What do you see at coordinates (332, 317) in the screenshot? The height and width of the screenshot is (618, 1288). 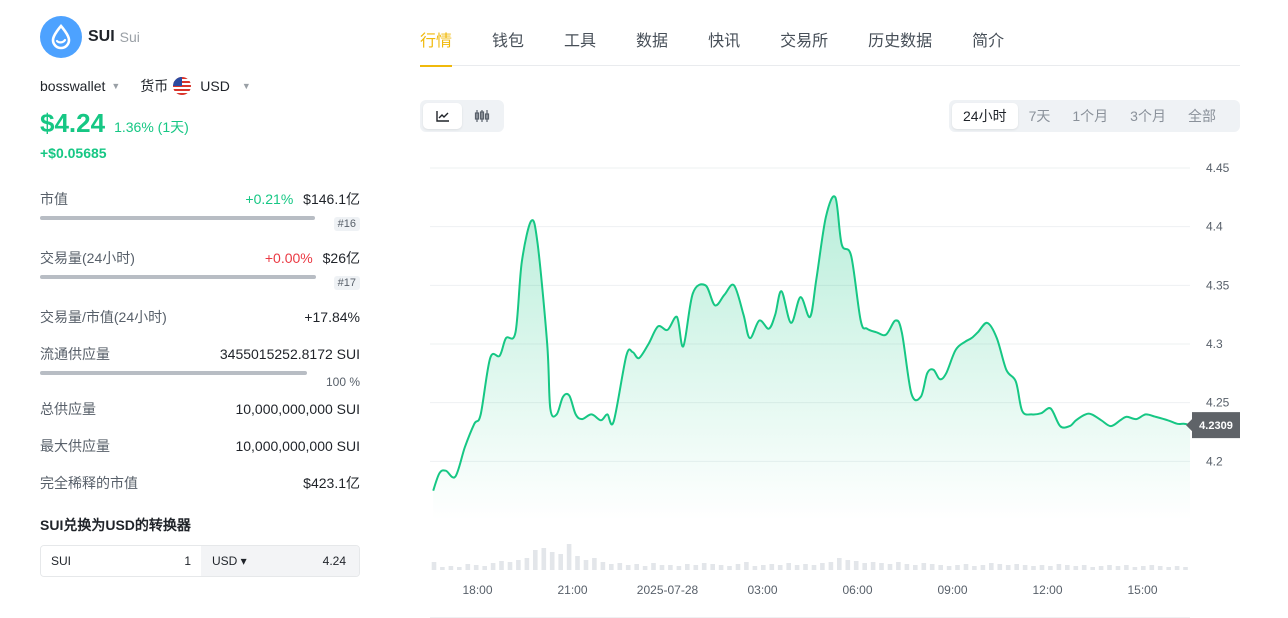 I see `stat-value: +17.84%` at bounding box center [332, 317].